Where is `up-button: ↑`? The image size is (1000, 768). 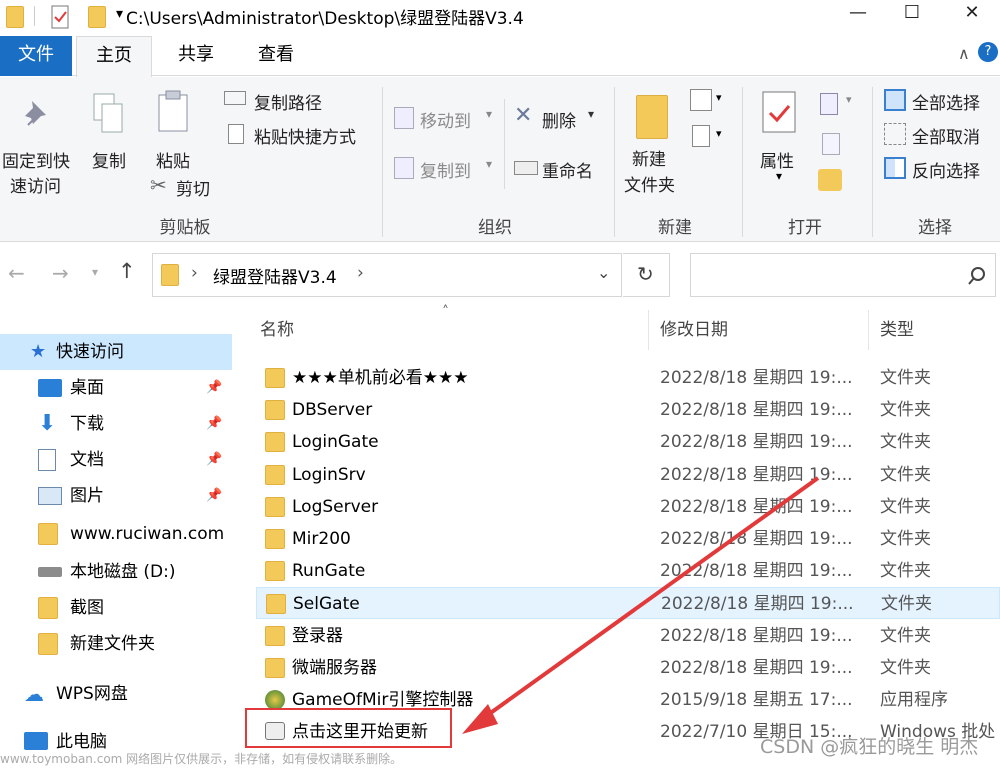 up-button: ↑ is located at coordinates (127, 271).